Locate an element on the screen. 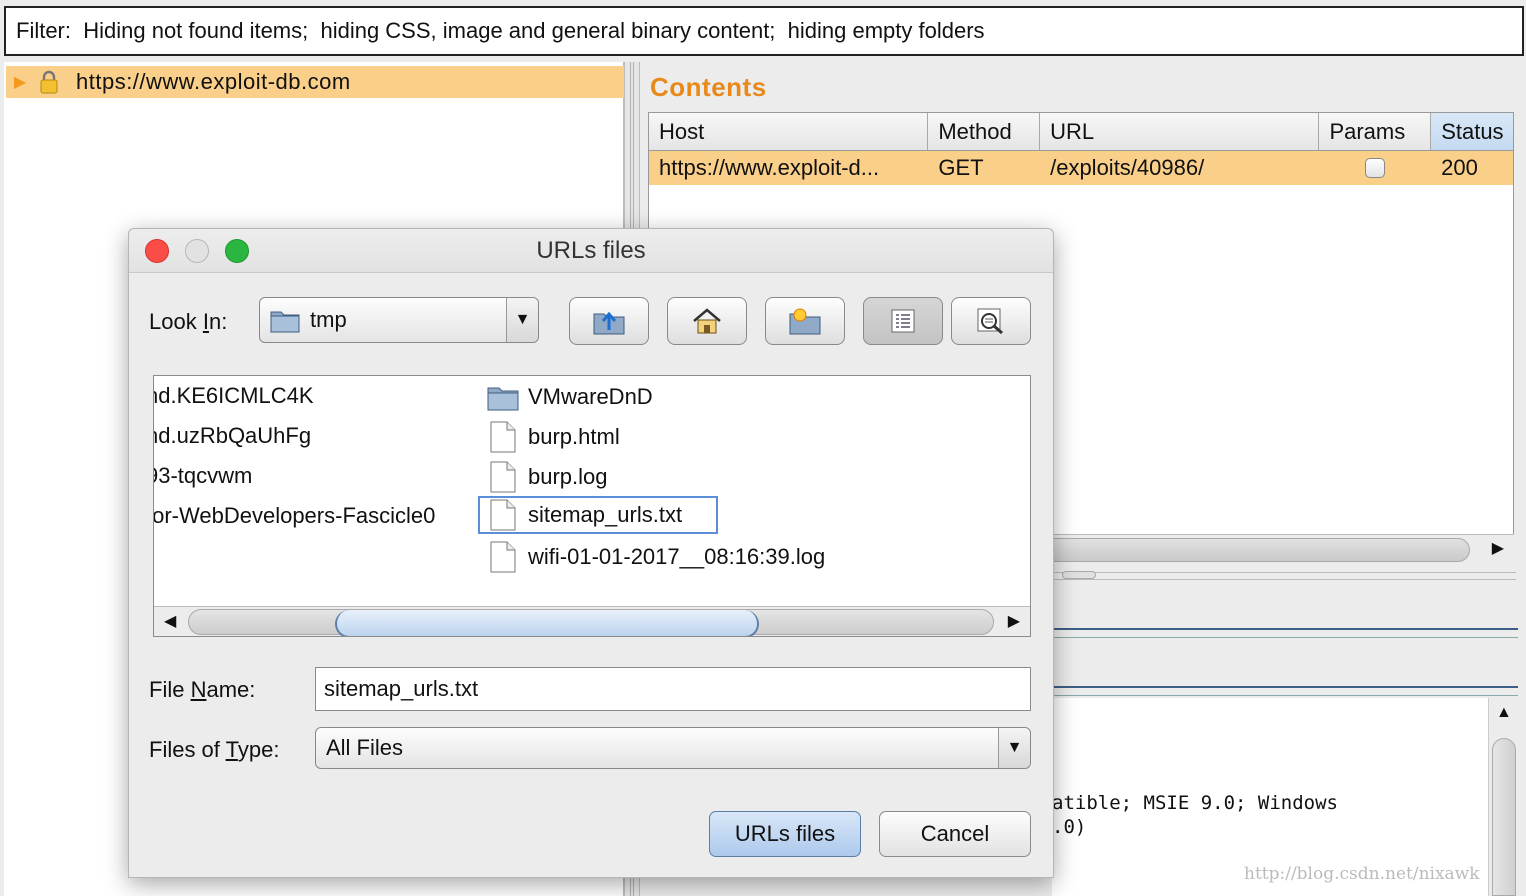 The height and width of the screenshot is (896, 1526). column-header-params: Params is located at coordinates (1375, 131).